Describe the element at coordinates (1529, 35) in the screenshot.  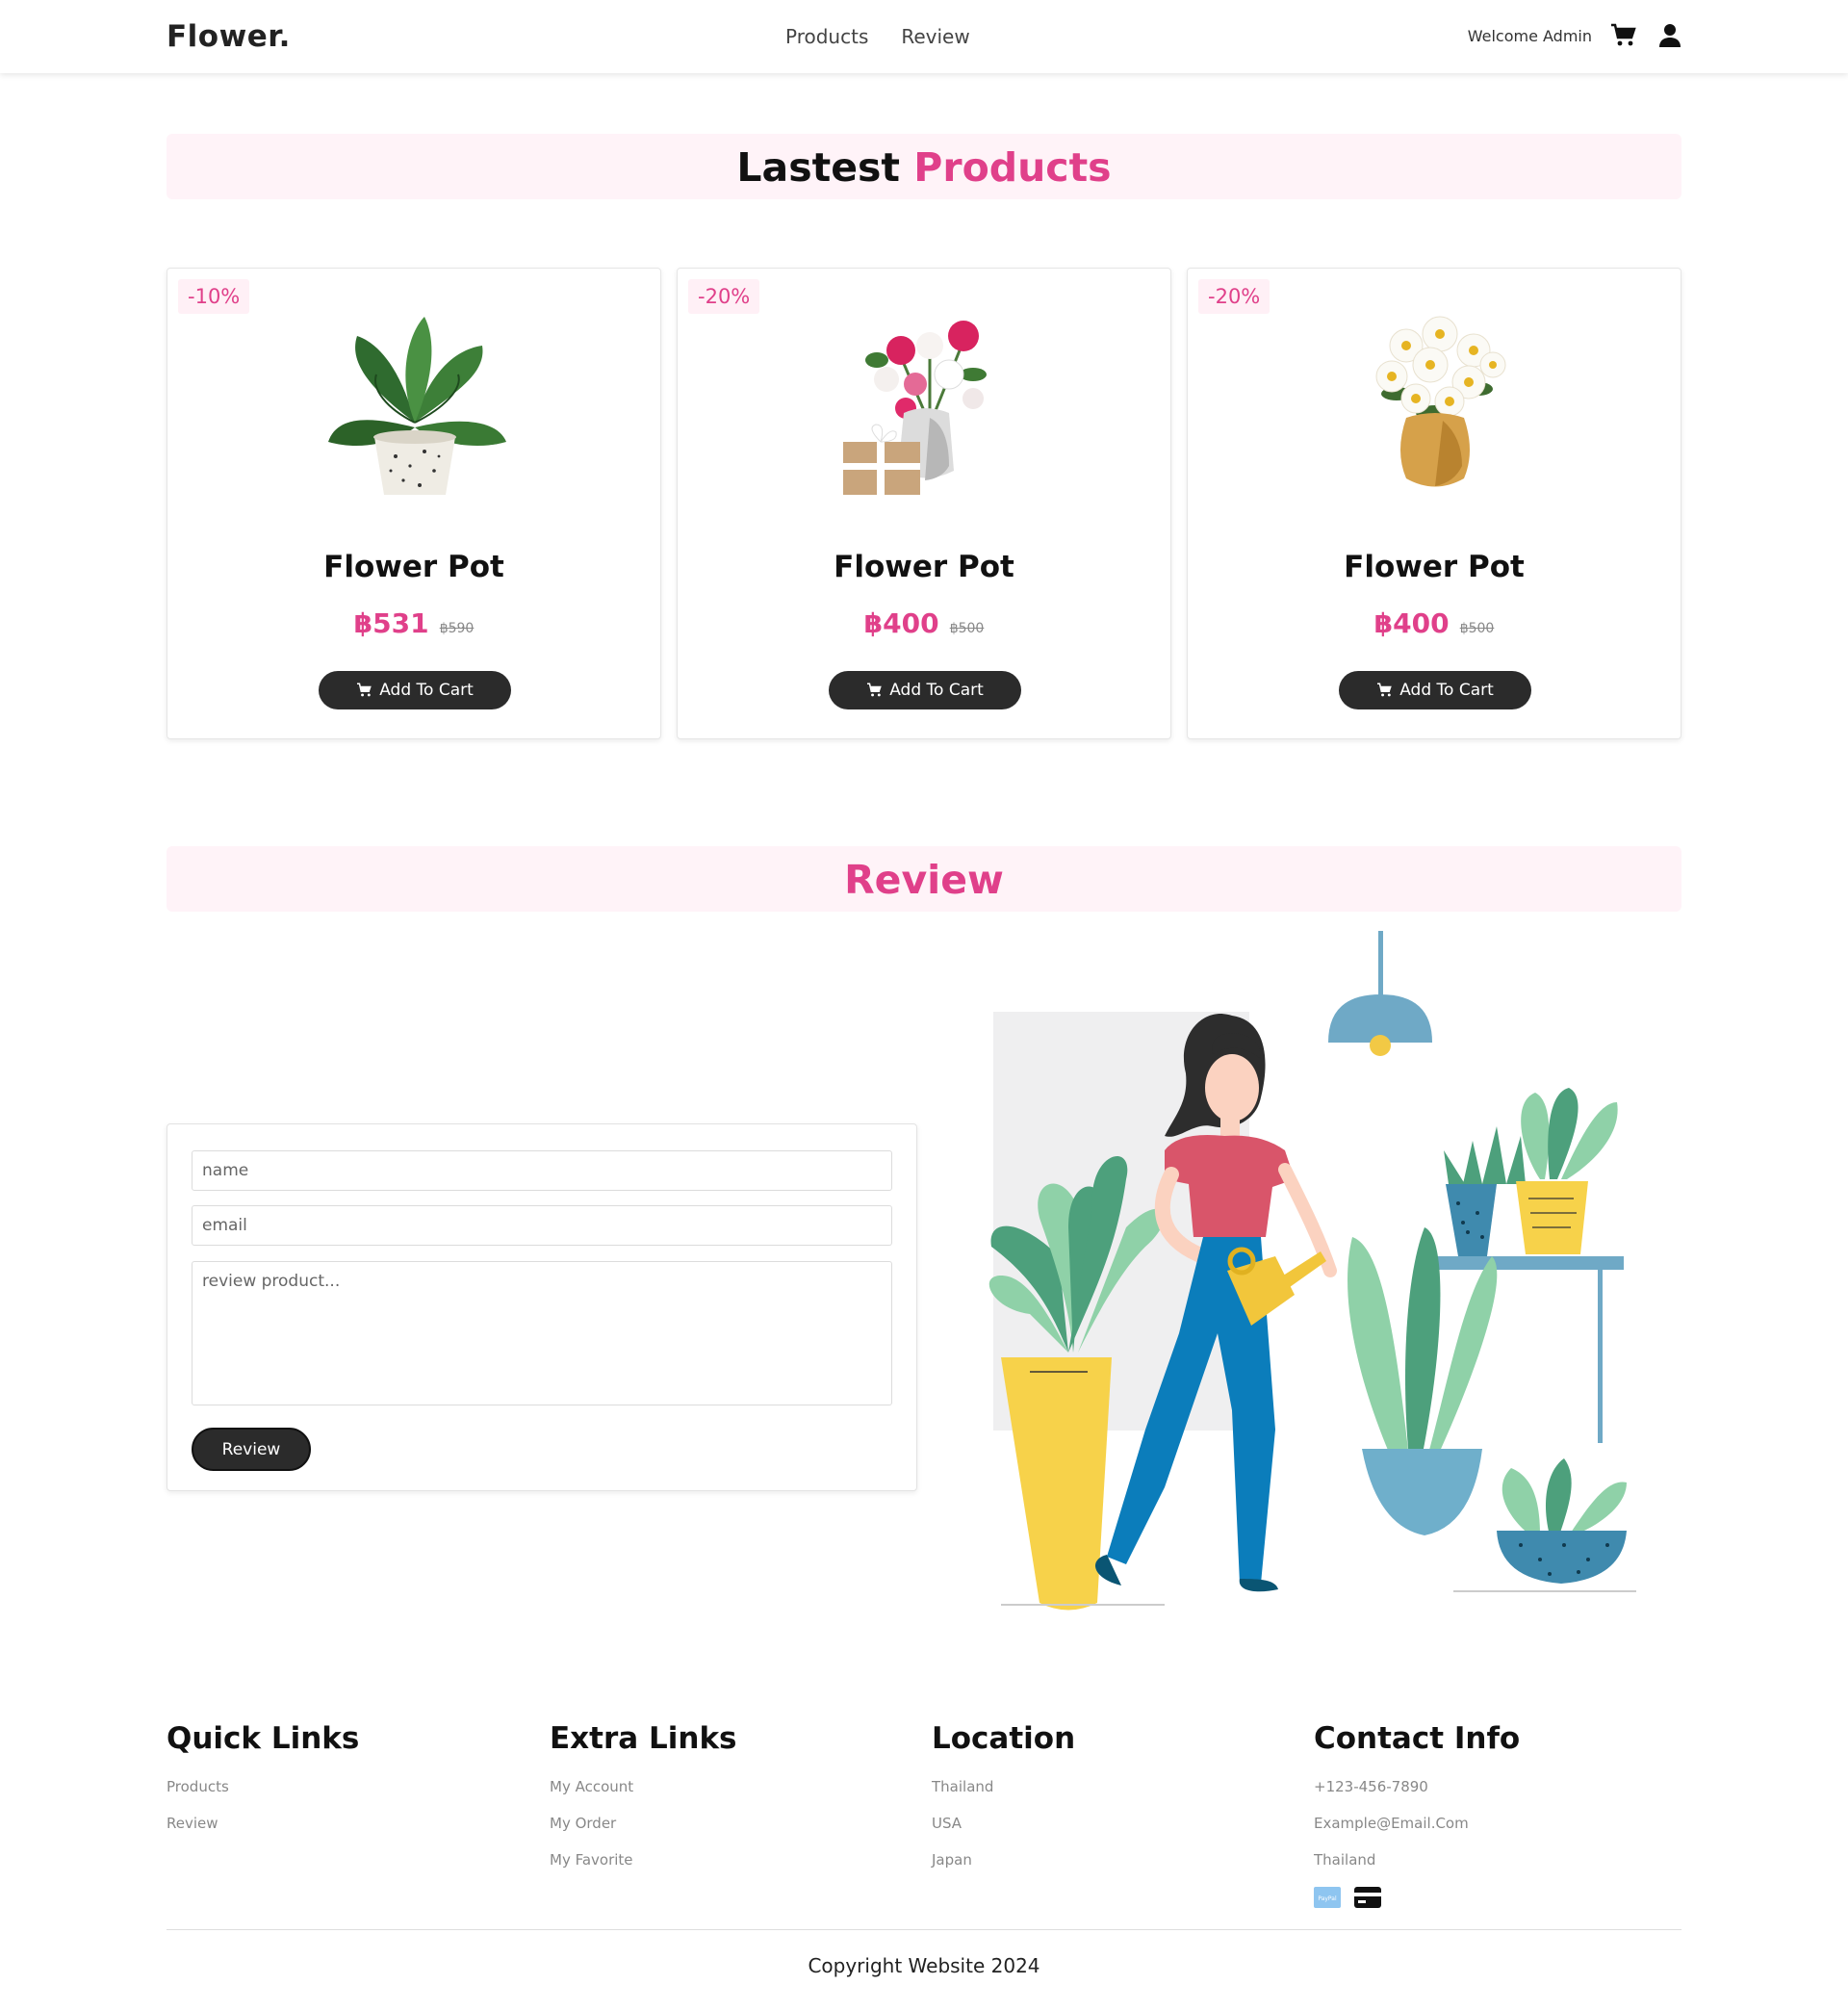
I see `welcome-text: Welcome Admin` at that location.